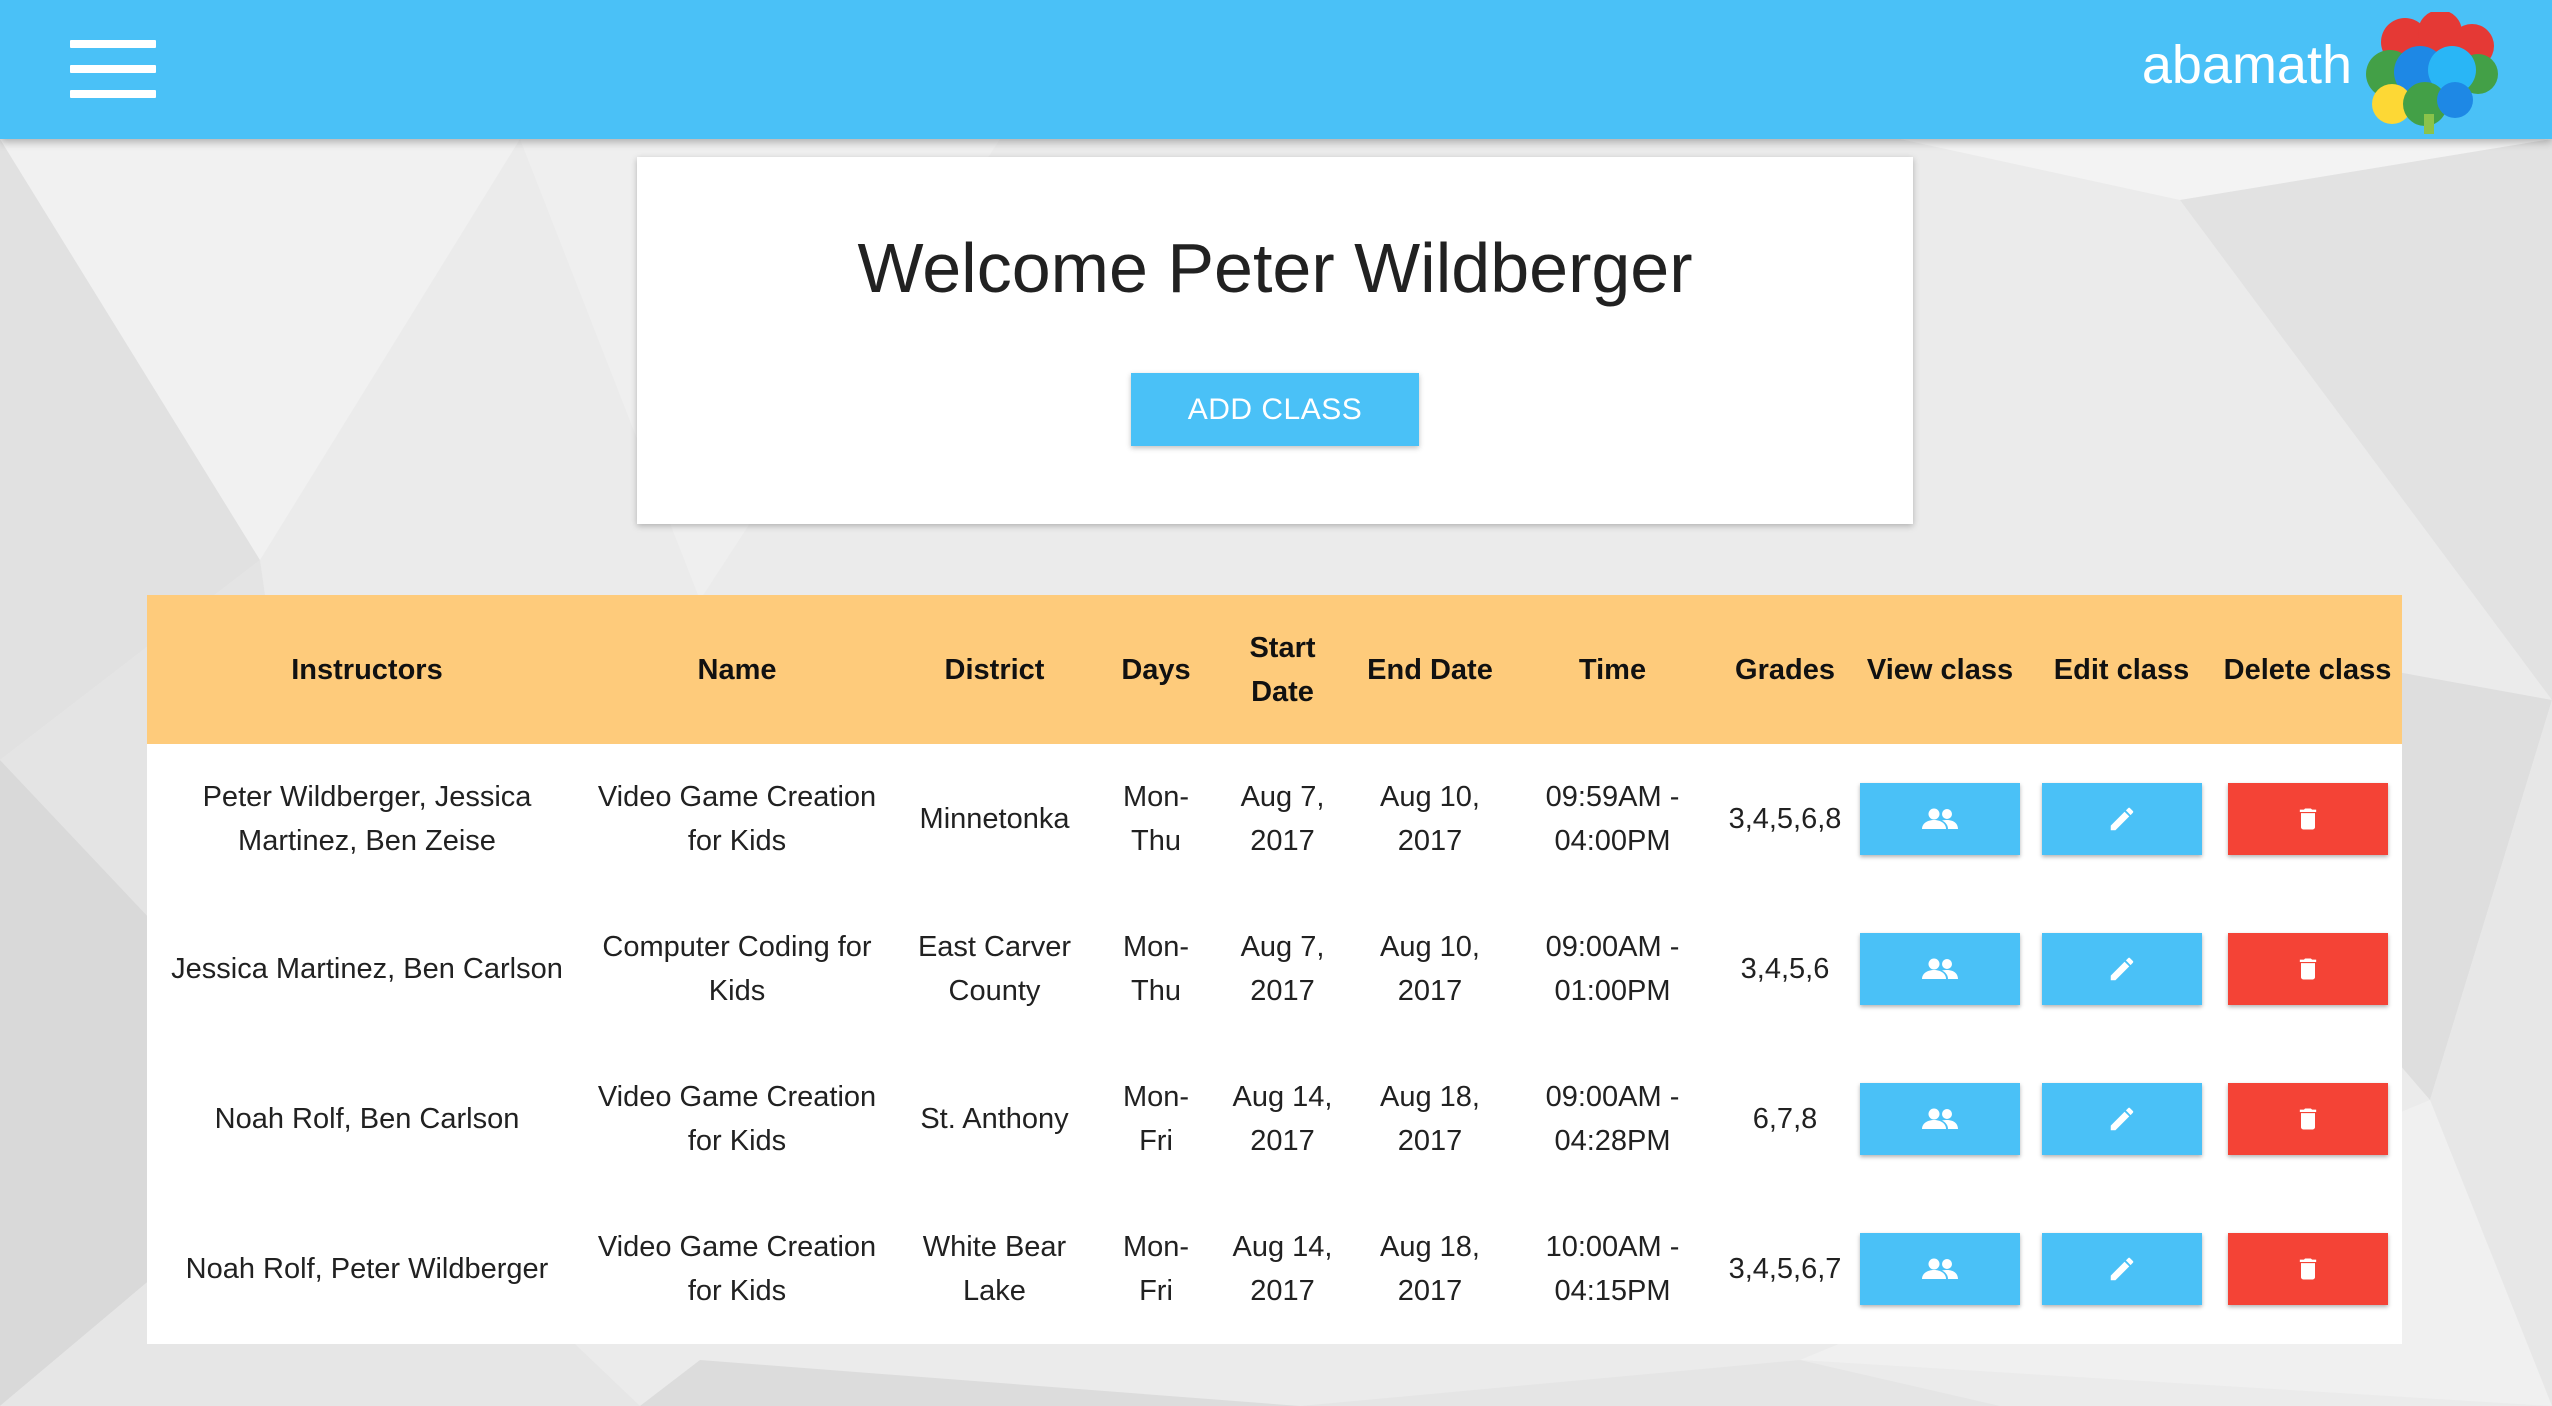 This screenshot has width=2552, height=1406. Describe the element at coordinates (1612, 1119) in the screenshot. I see `cell-time: 09:00AM - 04:28PM` at that location.